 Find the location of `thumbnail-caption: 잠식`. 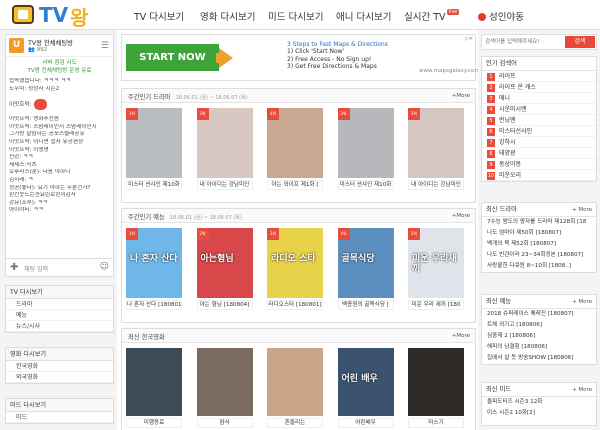

thumbnail-caption: 잠식 is located at coordinates (224, 423).